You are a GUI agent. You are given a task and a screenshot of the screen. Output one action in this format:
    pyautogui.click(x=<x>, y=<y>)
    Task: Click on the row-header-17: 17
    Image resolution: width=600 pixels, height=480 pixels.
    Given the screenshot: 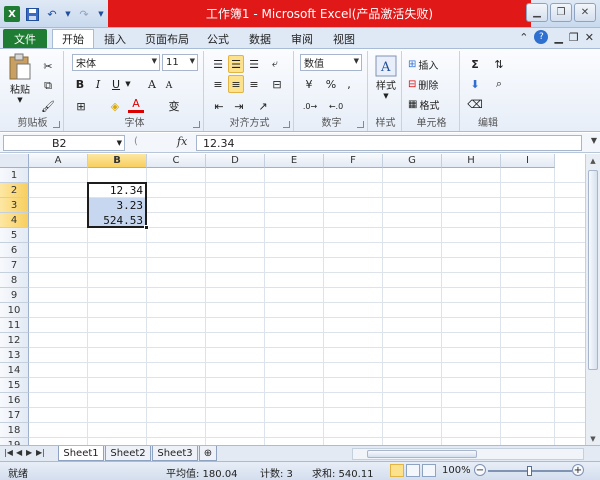 What is the action you would take?
    pyautogui.click(x=14, y=415)
    